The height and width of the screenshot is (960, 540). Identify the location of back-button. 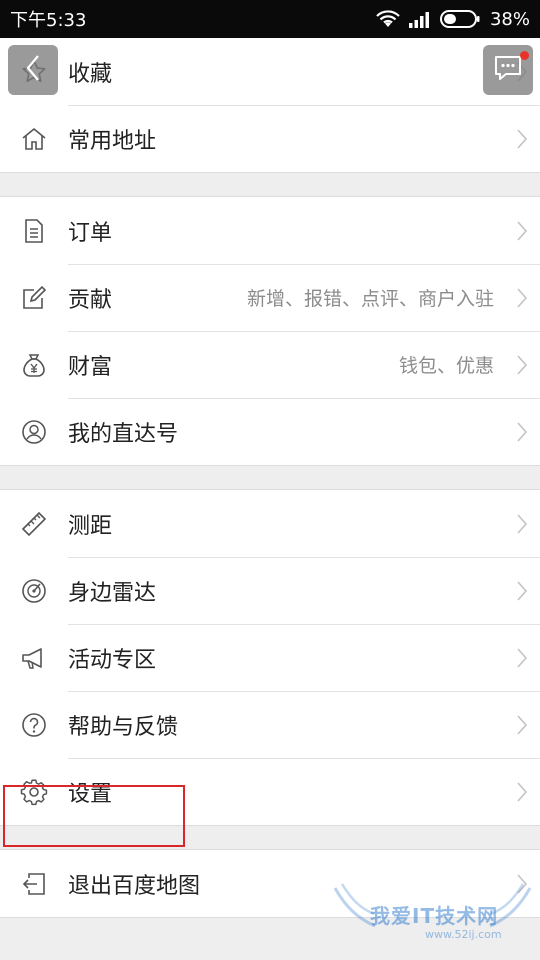
(33, 70).